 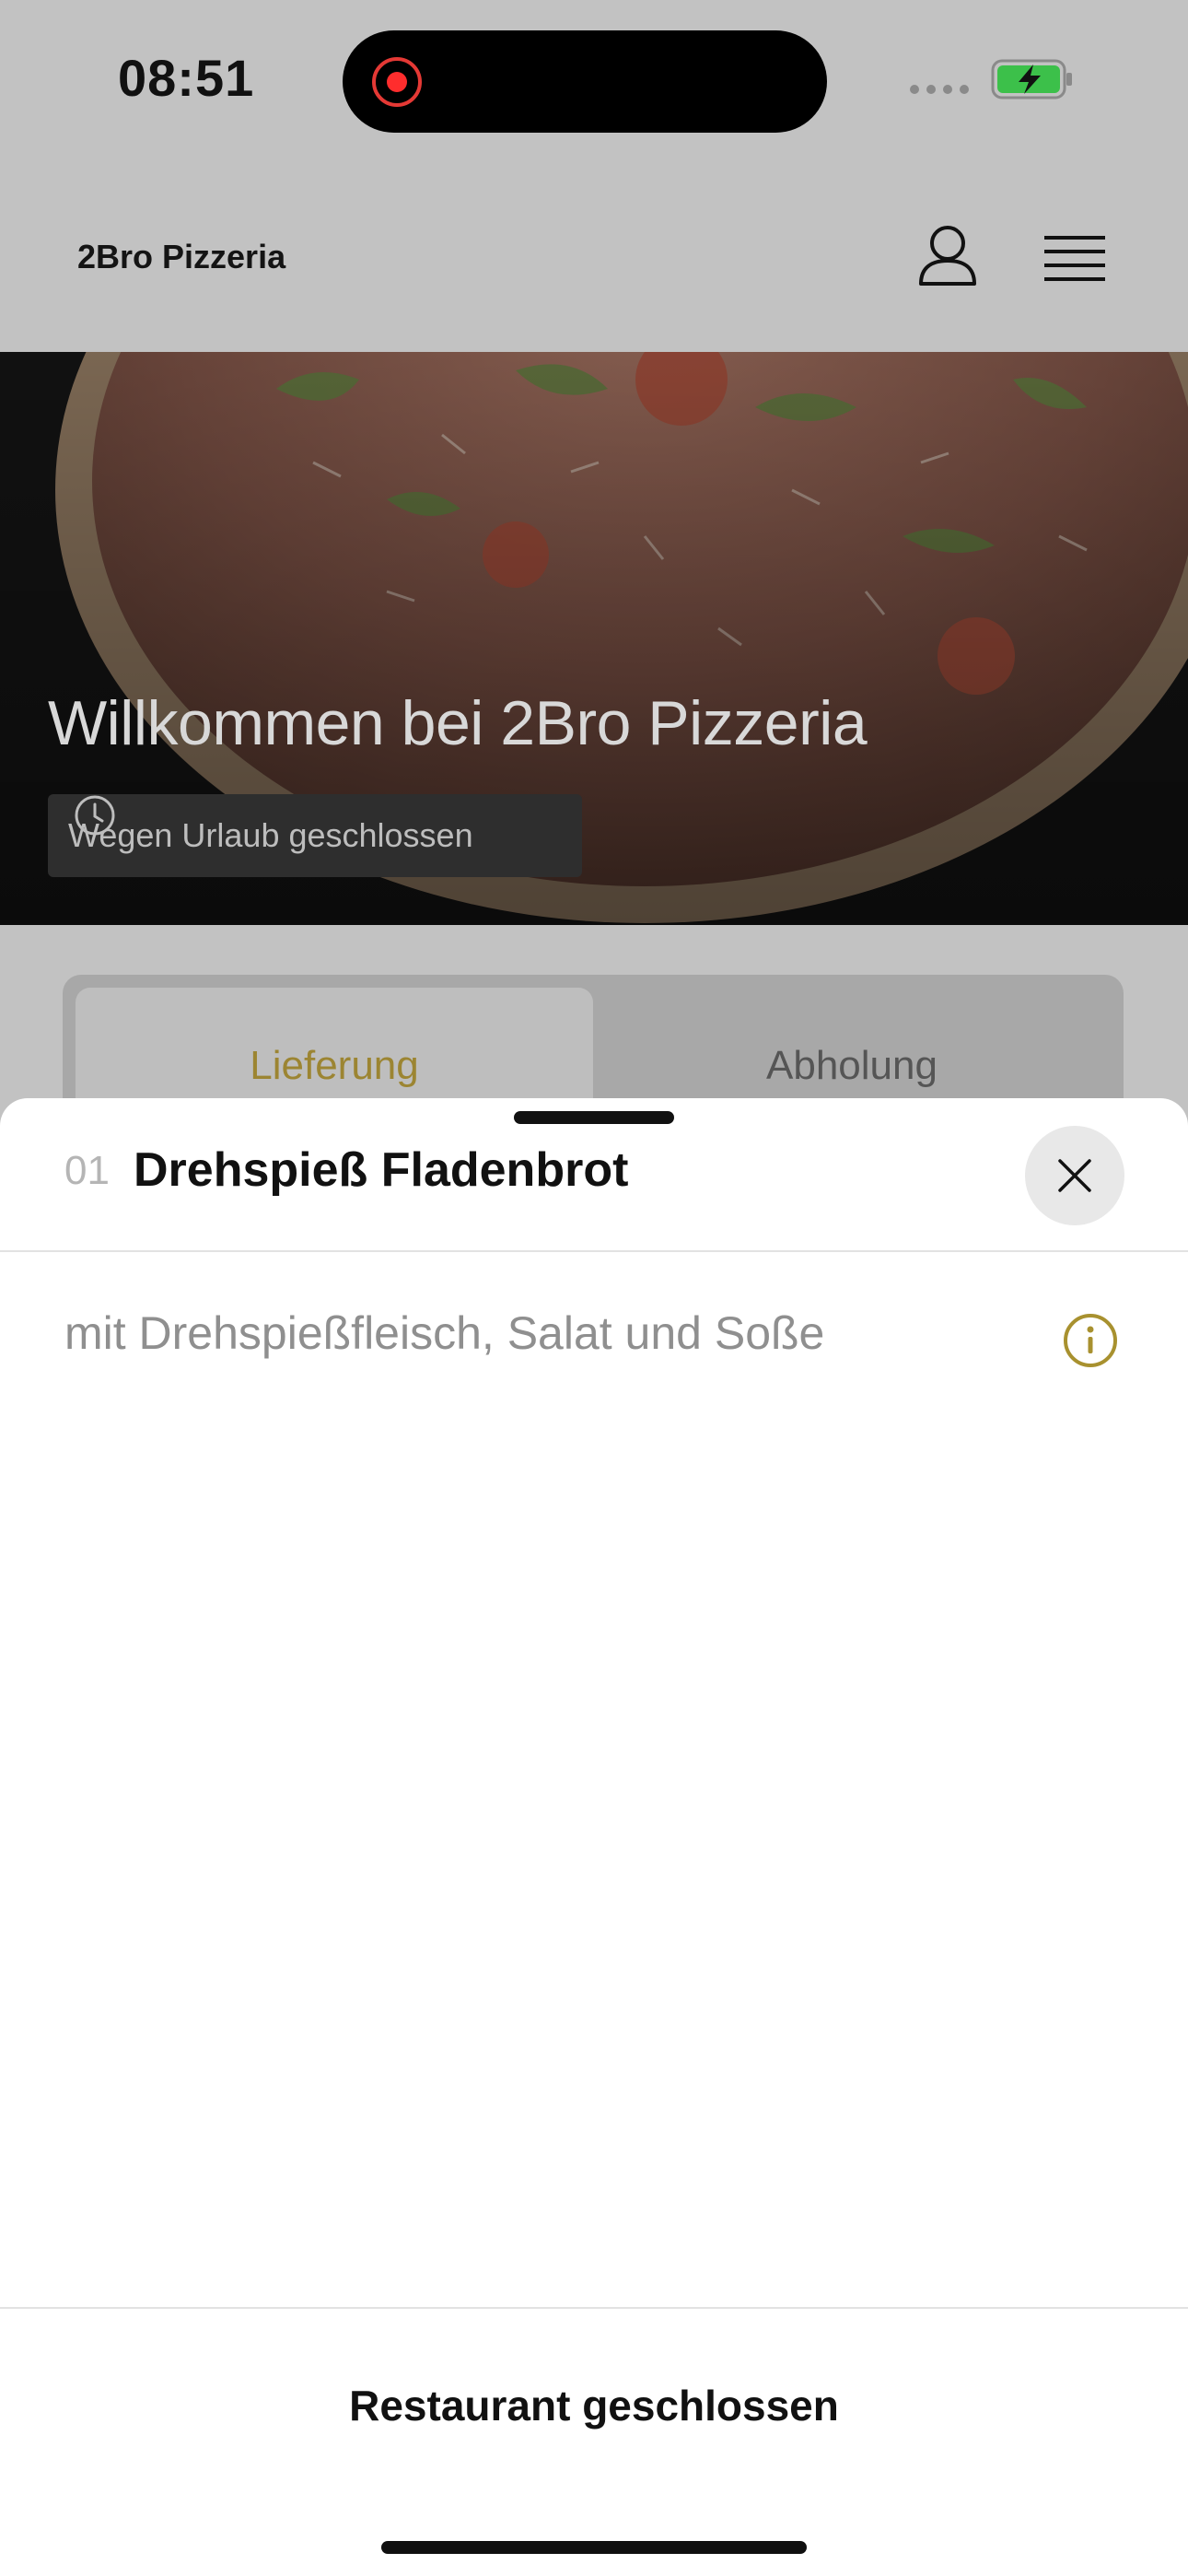 I want to click on status-badge-text: Wegen Urlaub geschlossen, so click(x=270, y=835).